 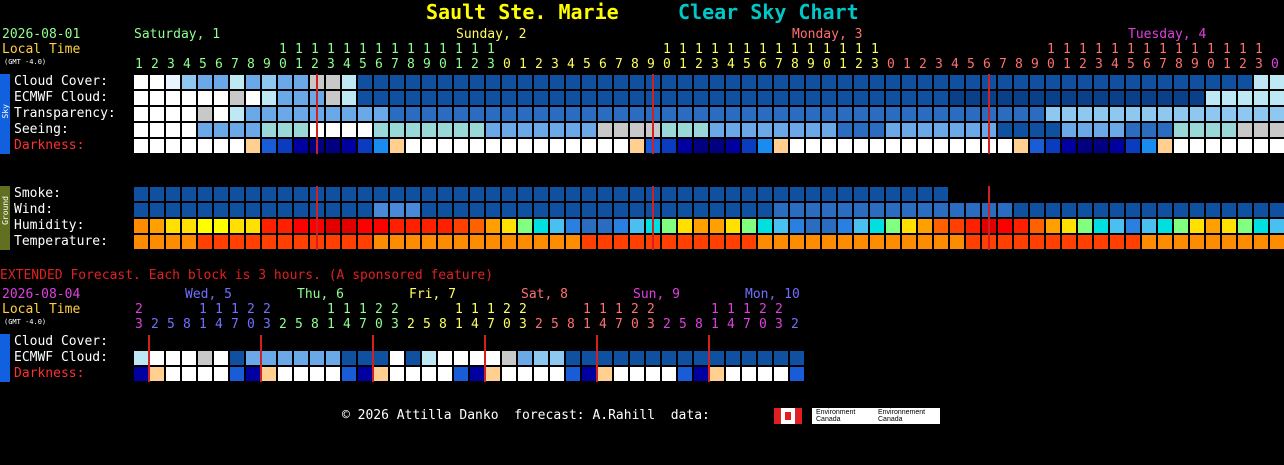 What do you see at coordinates (731, 309) in the screenshot?
I see `ext-hour-tens: 1` at bounding box center [731, 309].